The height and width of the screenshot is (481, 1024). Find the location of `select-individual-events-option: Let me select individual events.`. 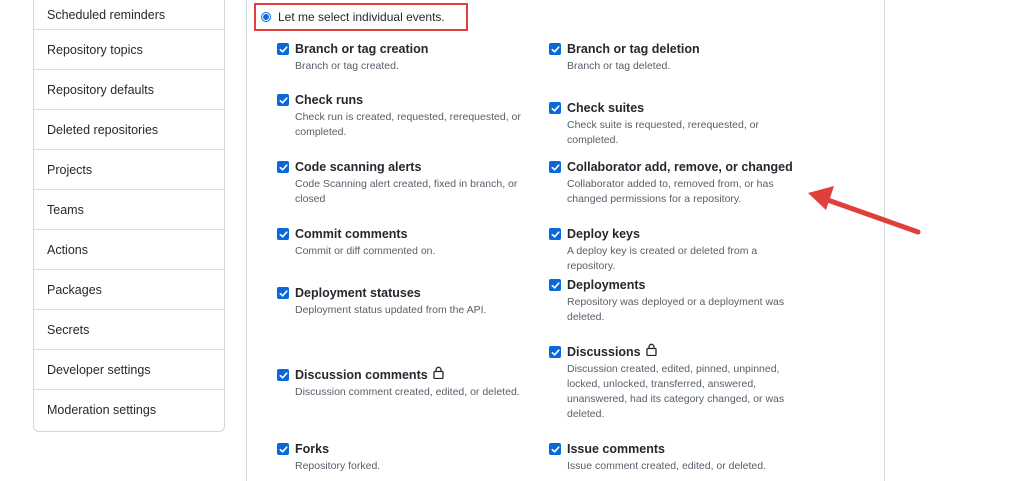

select-individual-events-option: Let me select individual events. is located at coordinates (361, 17).